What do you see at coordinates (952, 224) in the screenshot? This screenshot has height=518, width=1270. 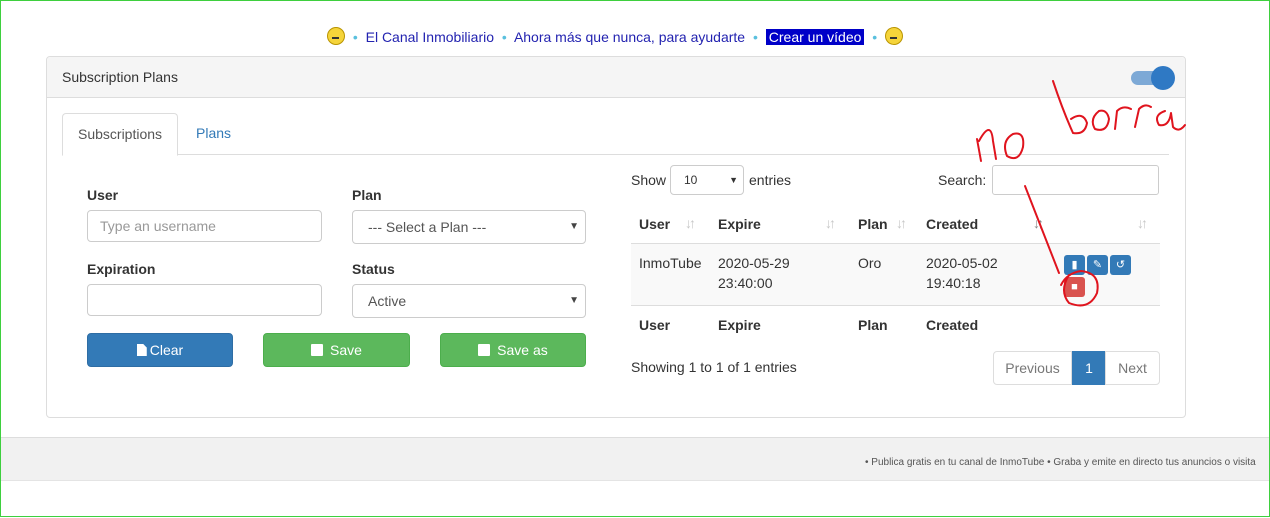 I see `column-header-created: Created` at bounding box center [952, 224].